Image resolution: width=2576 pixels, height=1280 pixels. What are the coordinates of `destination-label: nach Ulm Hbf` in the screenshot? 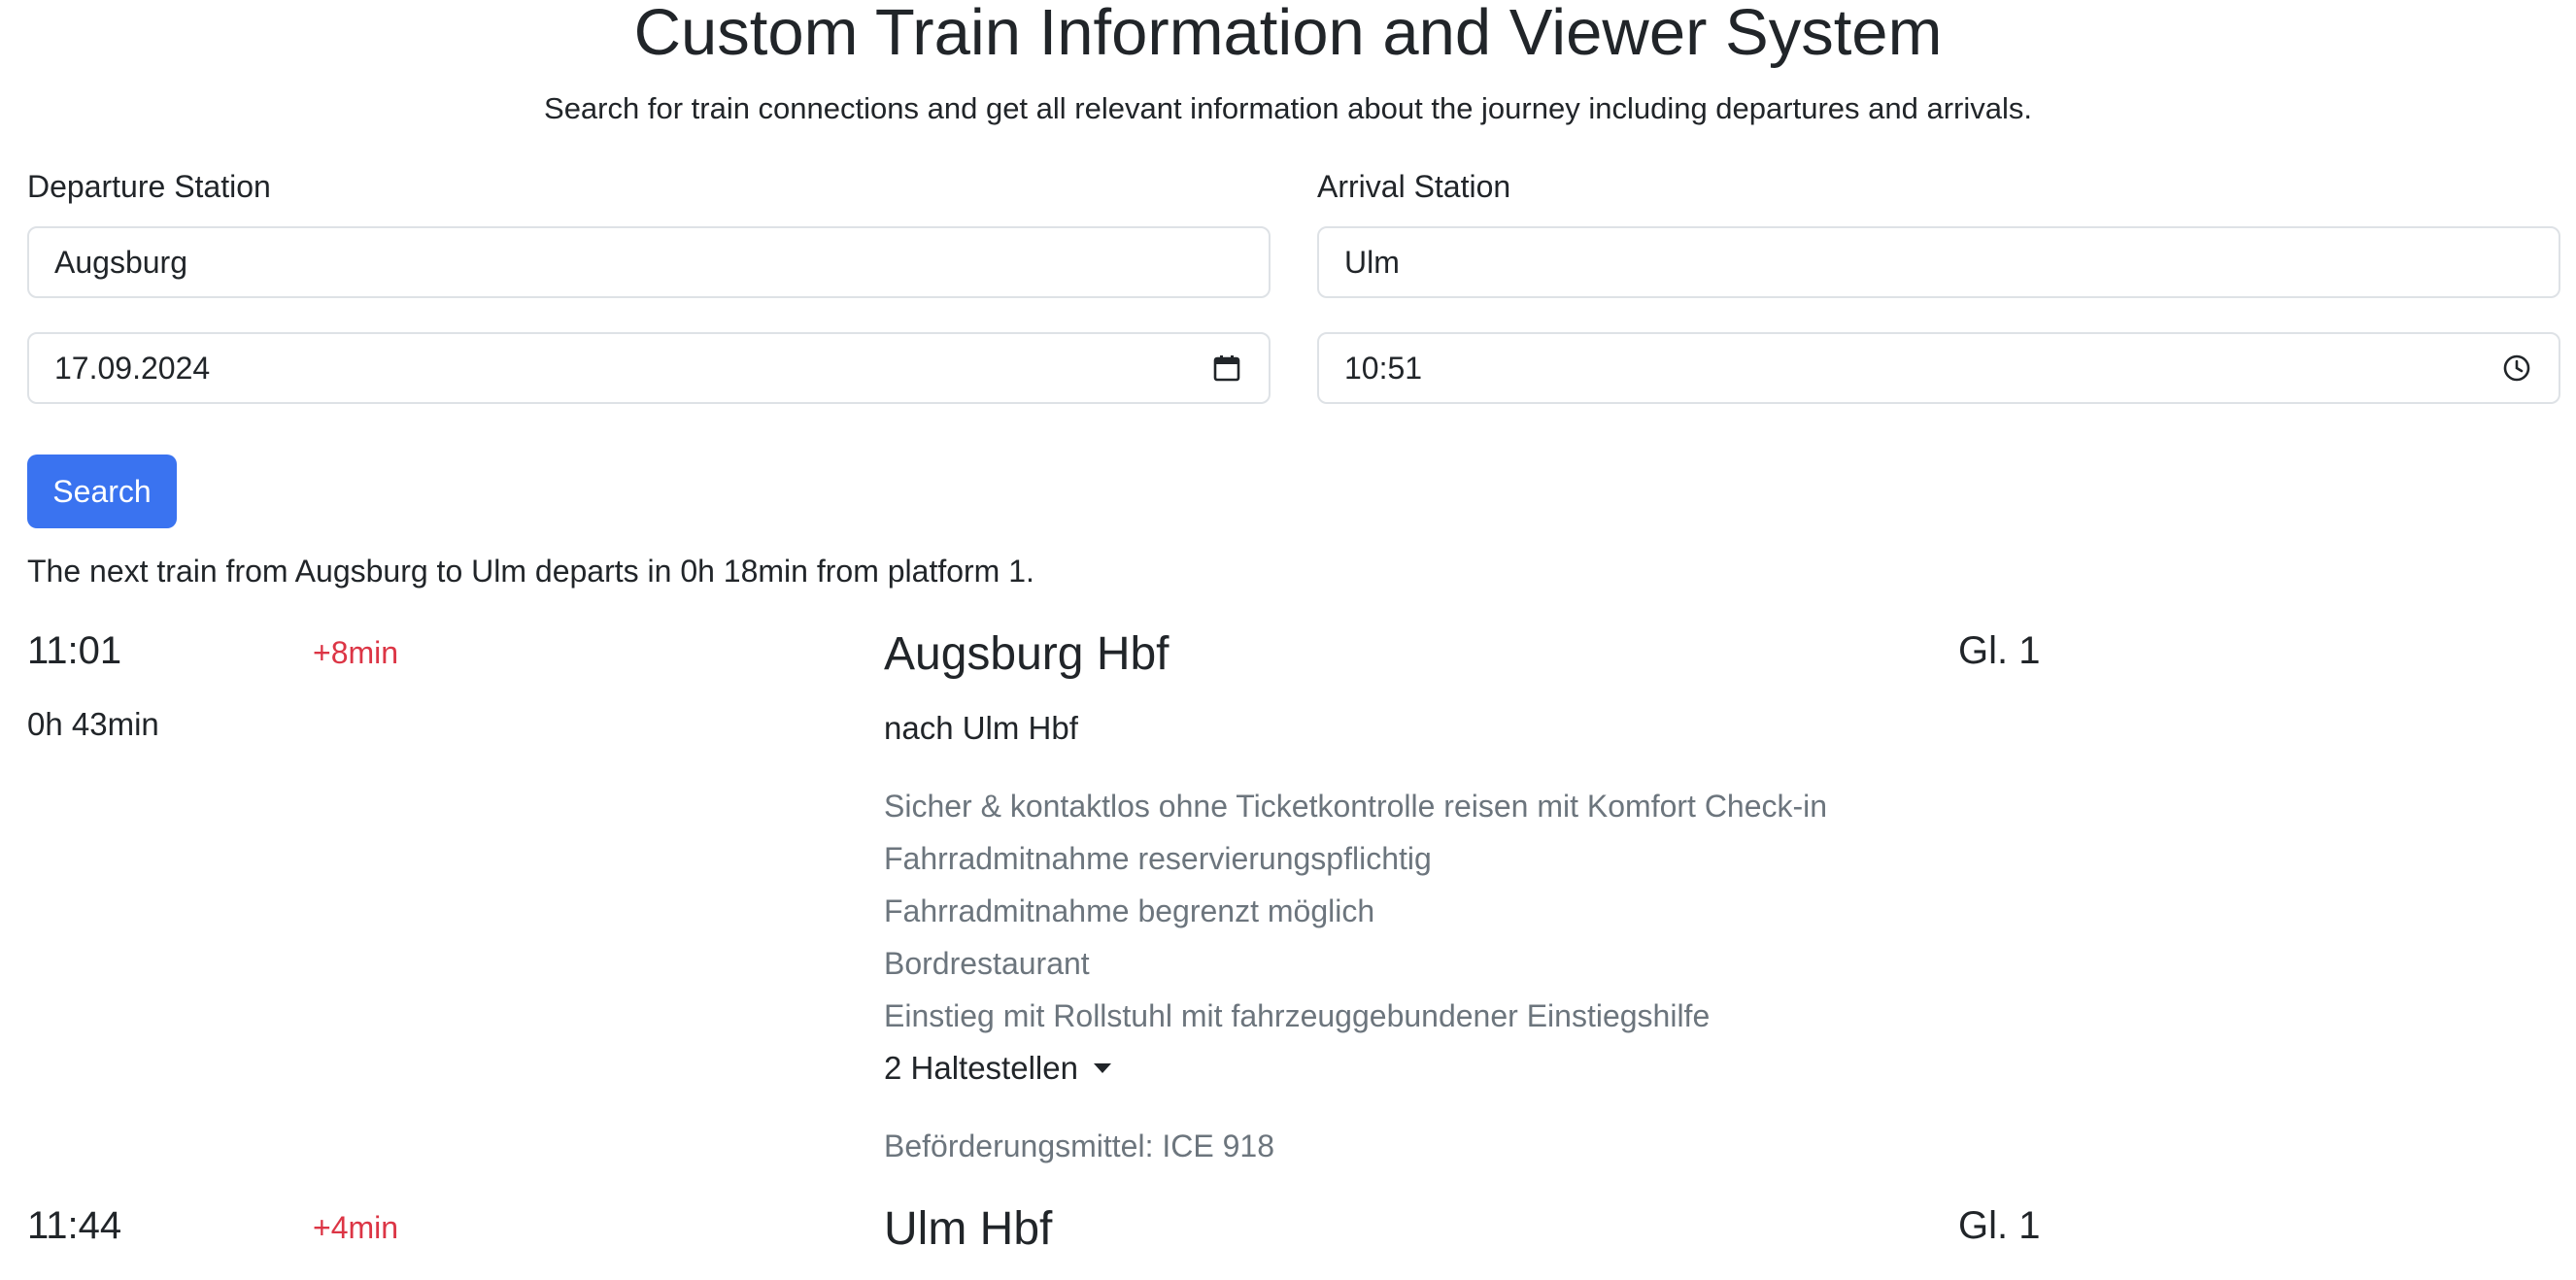 It's located at (981, 728).